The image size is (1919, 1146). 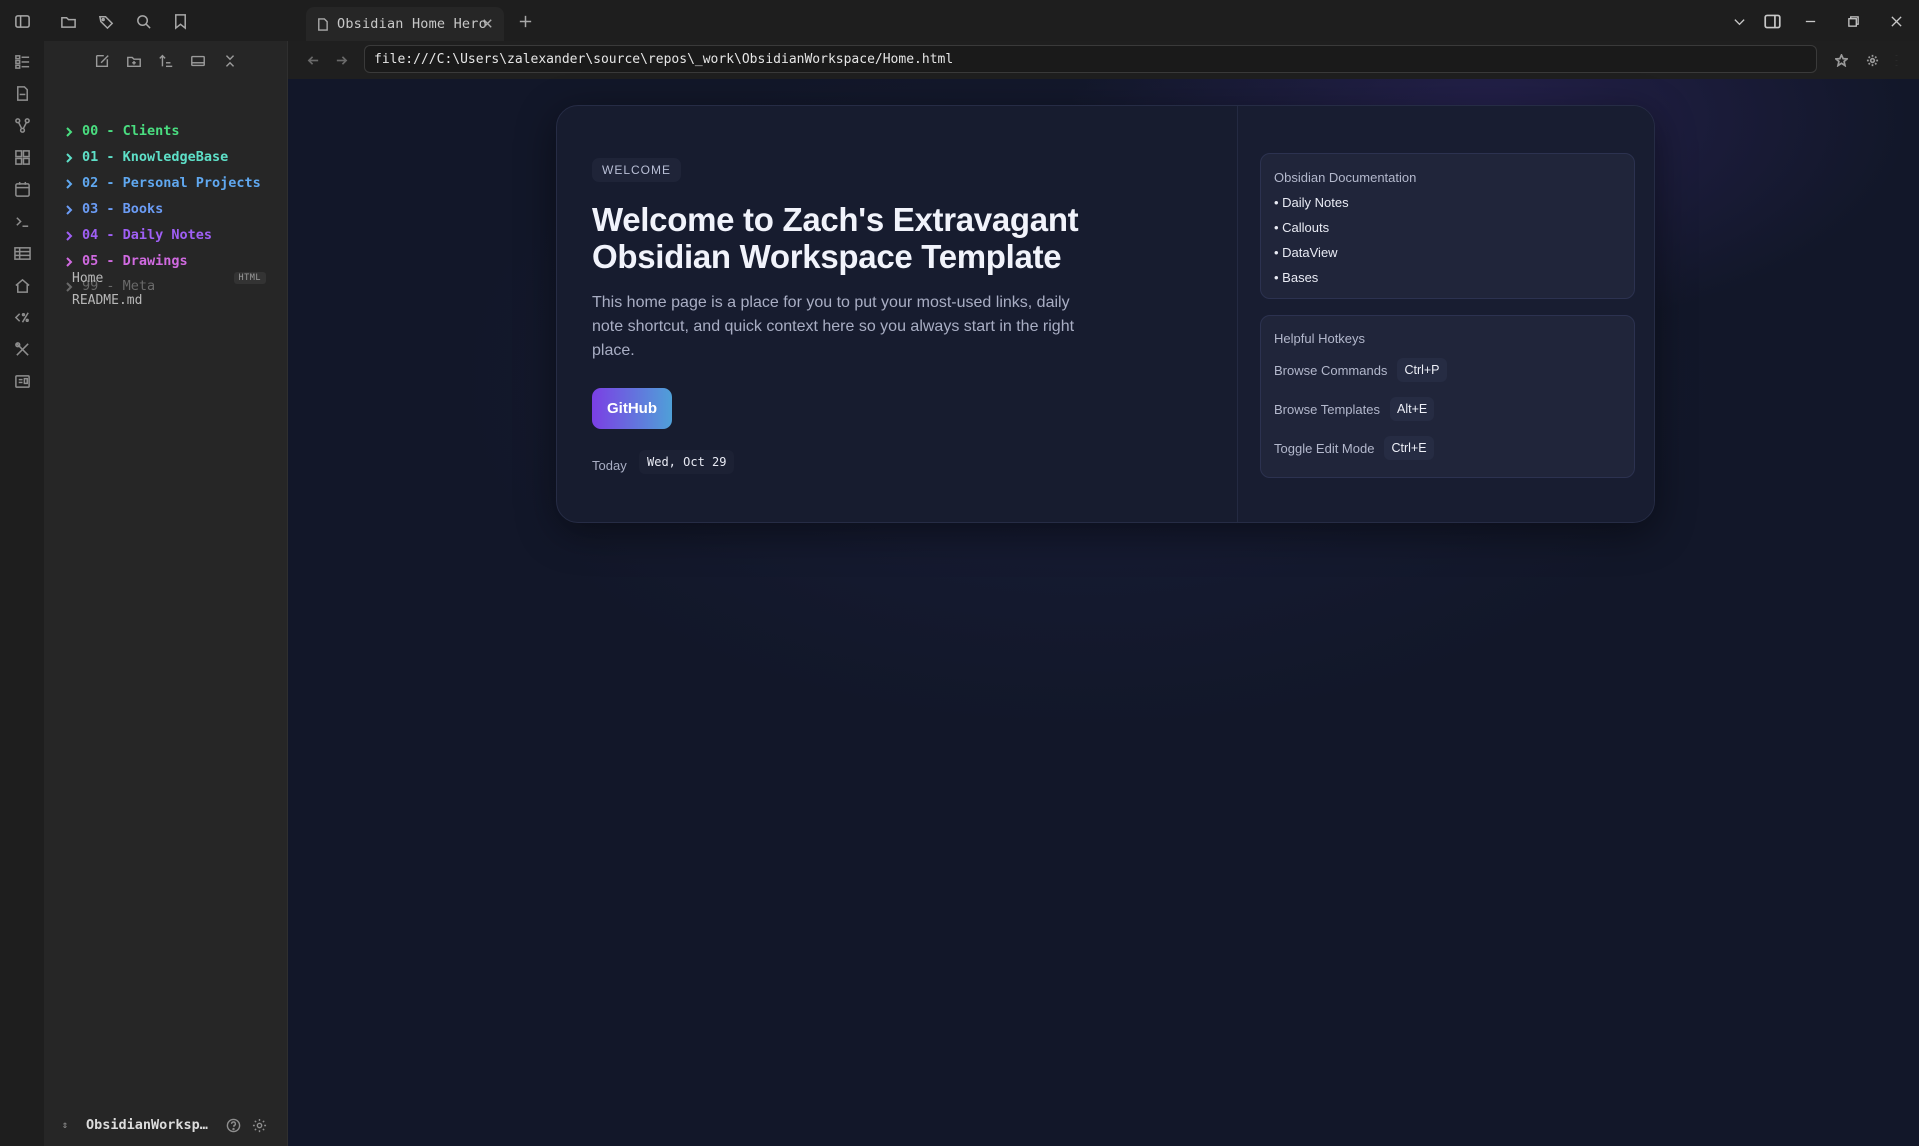 I want to click on dashboard-icon, so click(x=22, y=61).